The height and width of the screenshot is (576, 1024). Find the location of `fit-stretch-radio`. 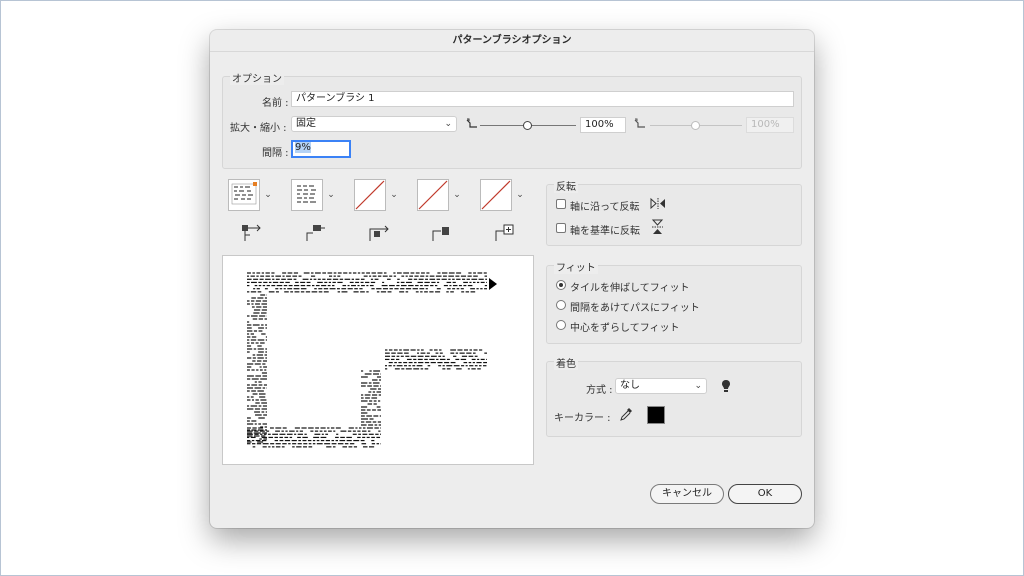

fit-stretch-radio is located at coordinates (561, 285).